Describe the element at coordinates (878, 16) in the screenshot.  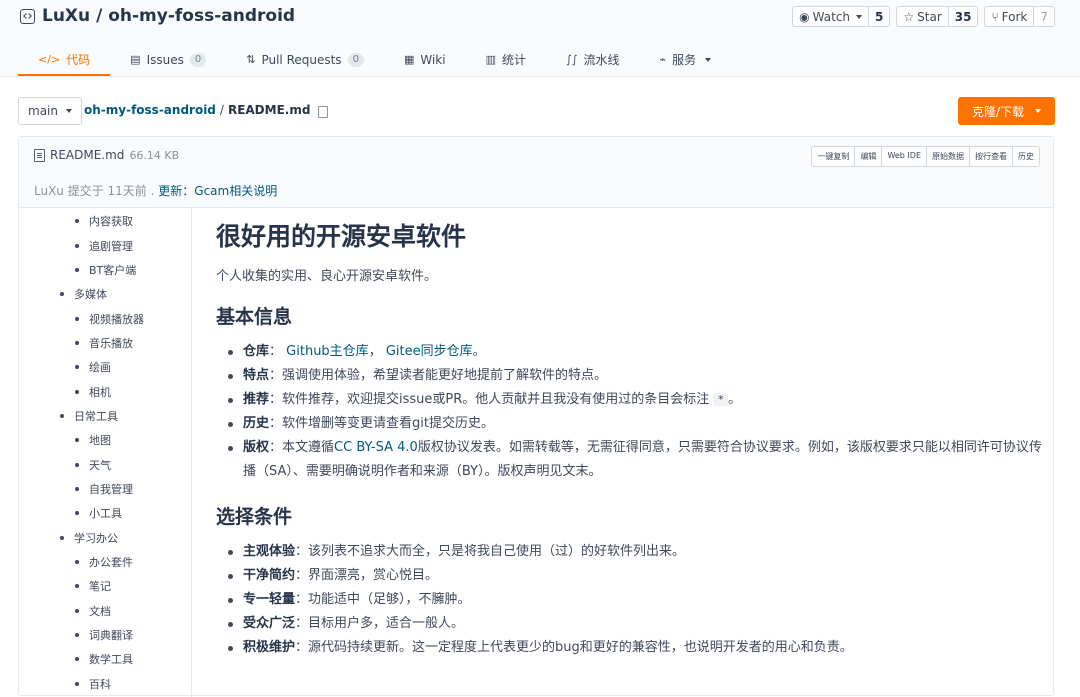
I see `watch-count: 5` at that location.